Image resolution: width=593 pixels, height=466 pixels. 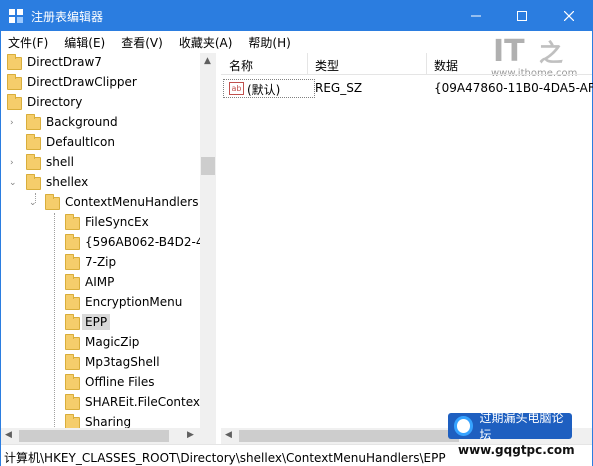 I want to click on tree-item-offline-files: Offline Files, so click(x=101, y=383).